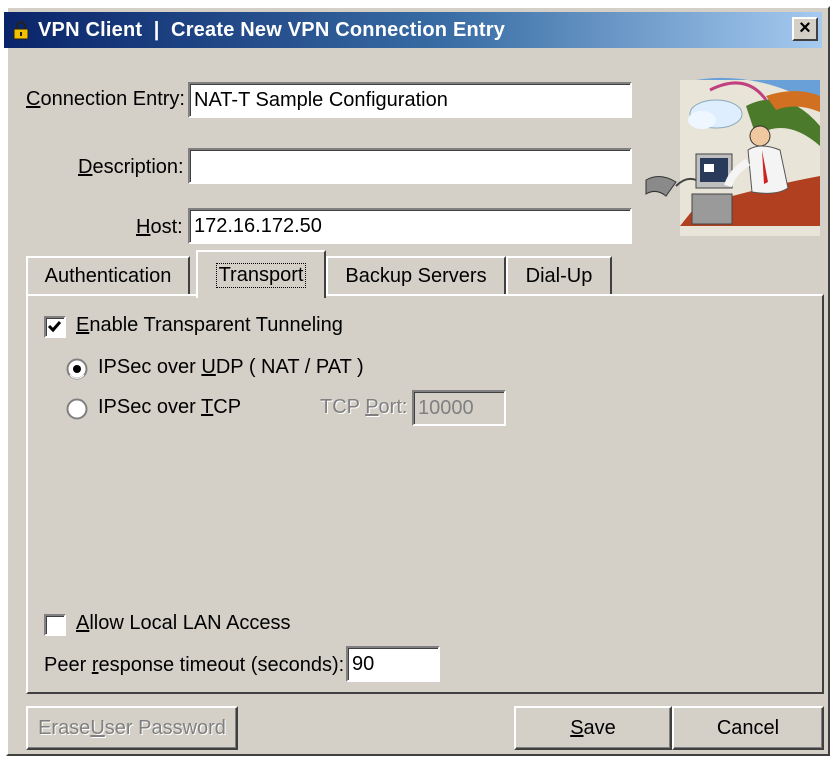 Image resolution: width=834 pixels, height=760 pixels. What do you see at coordinates (231, 367) in the screenshot?
I see `ipsec-udp-label: IPSec over UDP ( NAT / PAT )` at bounding box center [231, 367].